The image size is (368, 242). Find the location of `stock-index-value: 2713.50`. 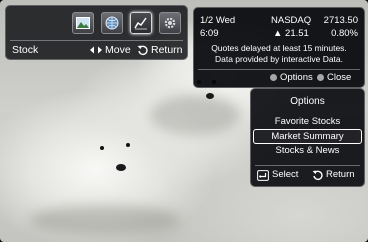

stock-index-value: 2713.50 is located at coordinates (340, 20).